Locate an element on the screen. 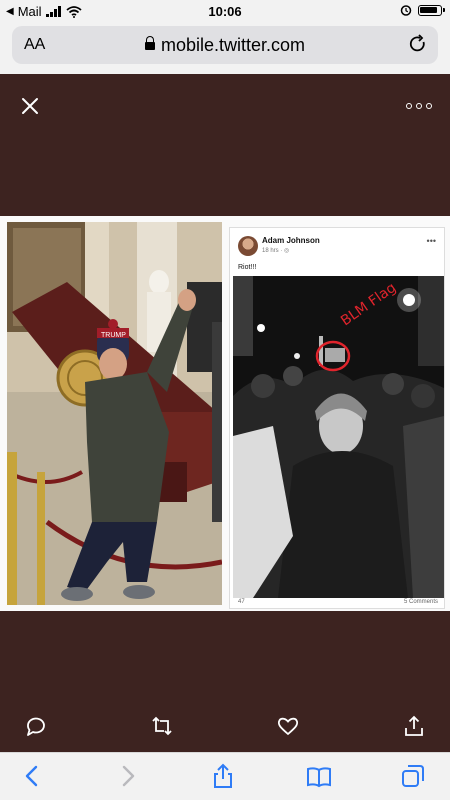 This screenshot has width=450, height=800. safari-toolbar is located at coordinates (225, 776).